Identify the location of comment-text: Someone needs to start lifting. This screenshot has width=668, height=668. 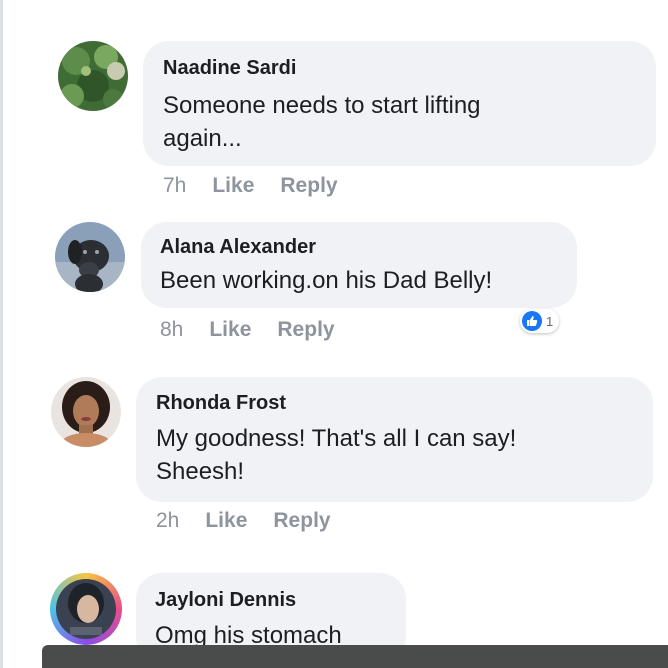
(322, 105).